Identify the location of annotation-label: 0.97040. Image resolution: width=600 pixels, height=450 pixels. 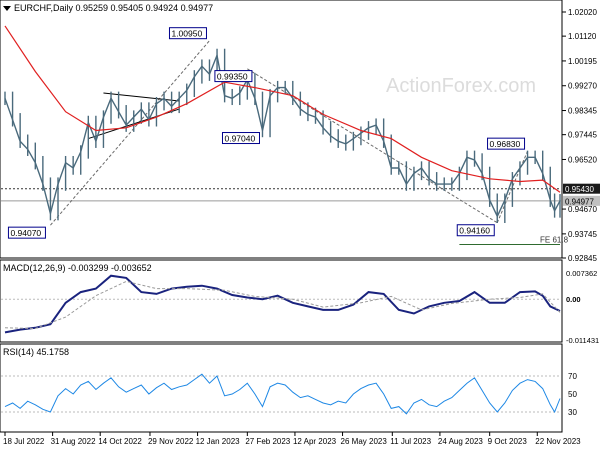
(239, 139).